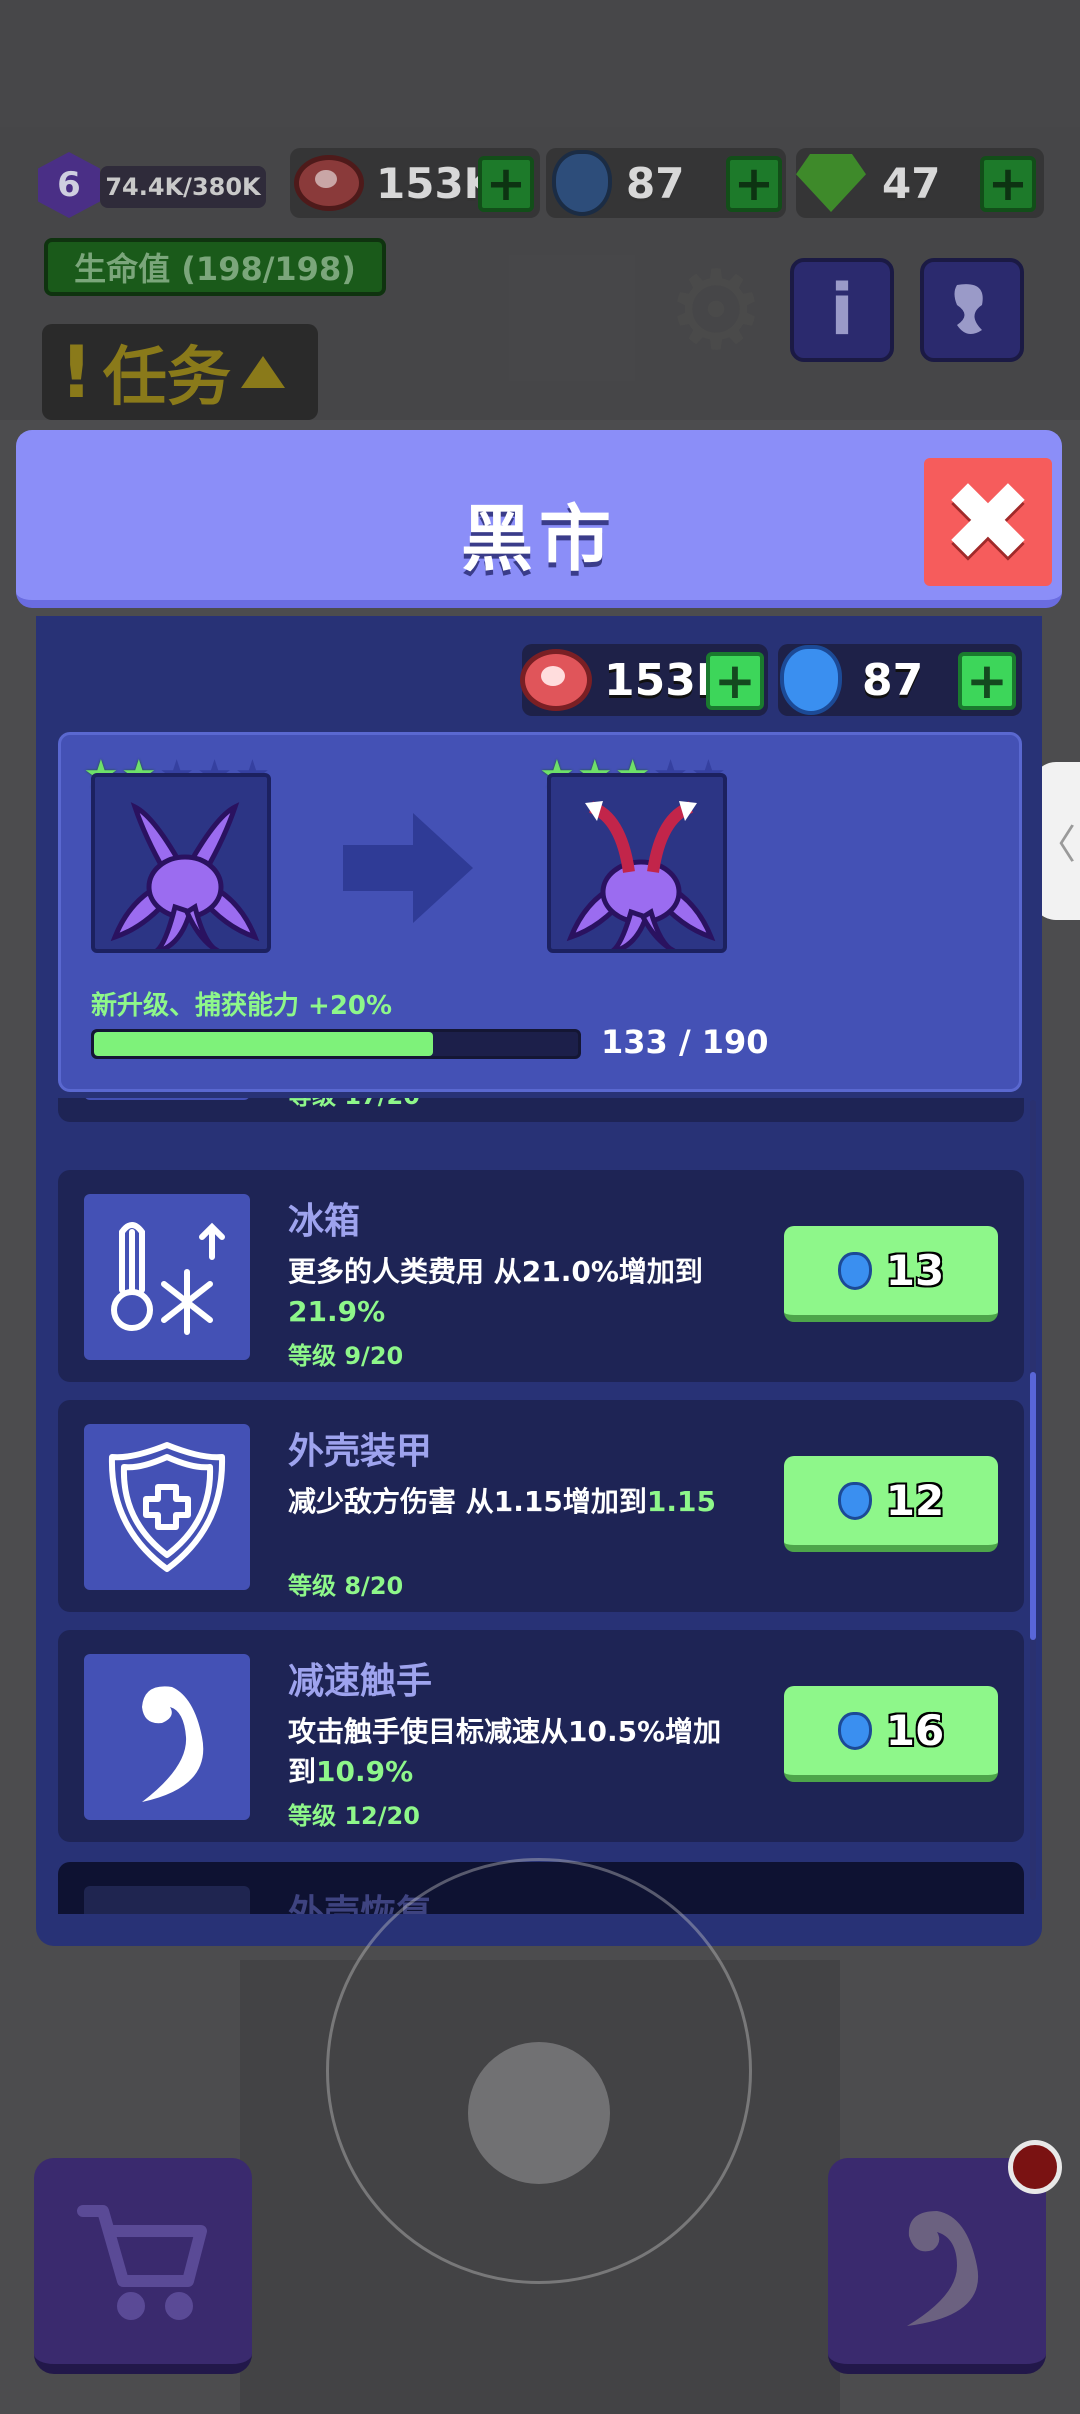 This screenshot has height=2414, width=1080. Describe the element at coordinates (467, 1501) in the screenshot. I see `item-description-text: 减少敌方伤害 从1.15增加到` at that location.